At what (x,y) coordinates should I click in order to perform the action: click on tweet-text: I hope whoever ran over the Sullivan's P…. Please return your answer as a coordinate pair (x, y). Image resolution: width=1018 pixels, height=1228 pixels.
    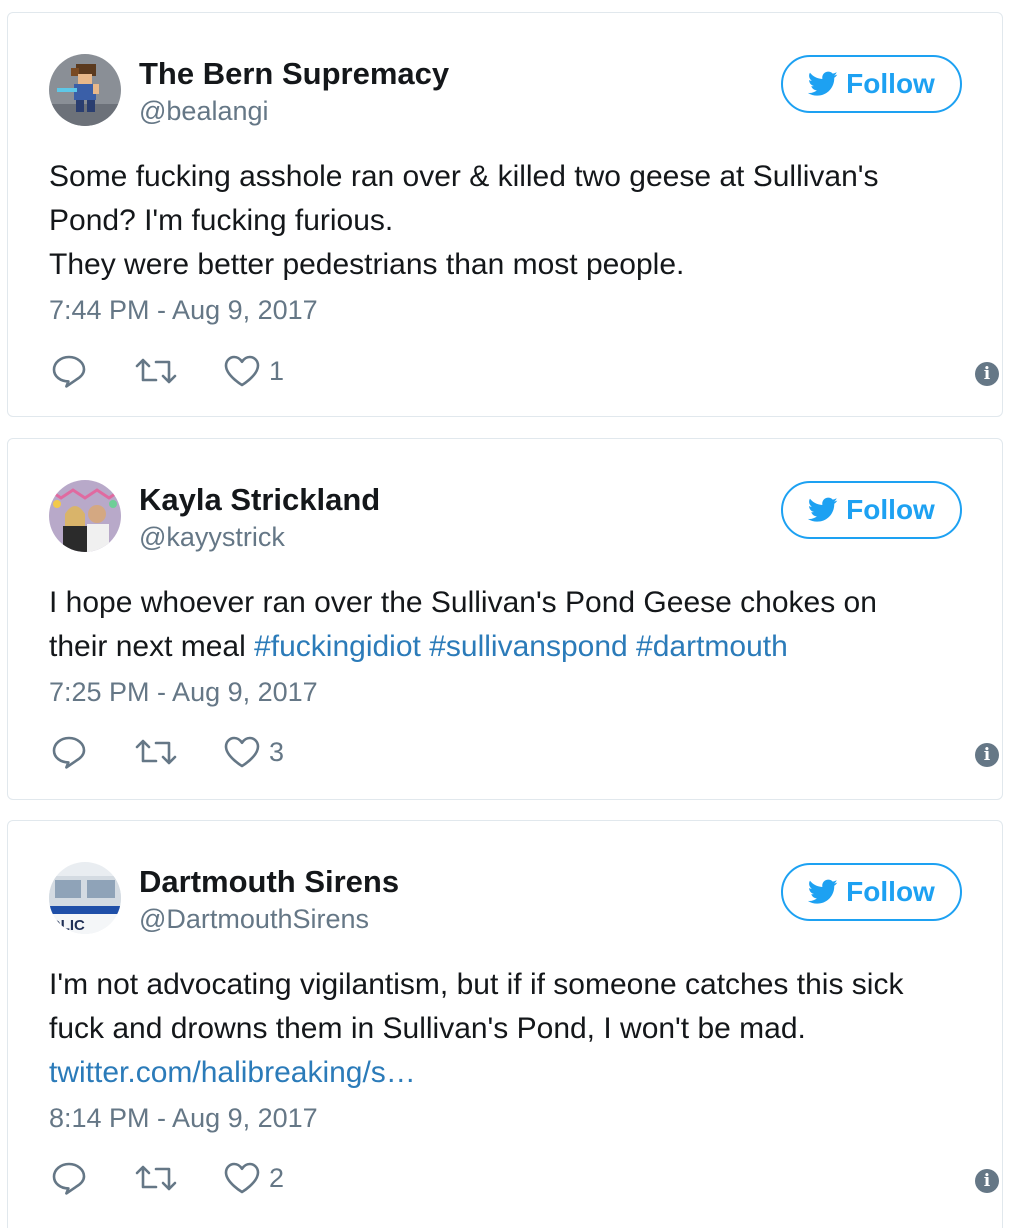
    Looking at the image, I should click on (514, 625).